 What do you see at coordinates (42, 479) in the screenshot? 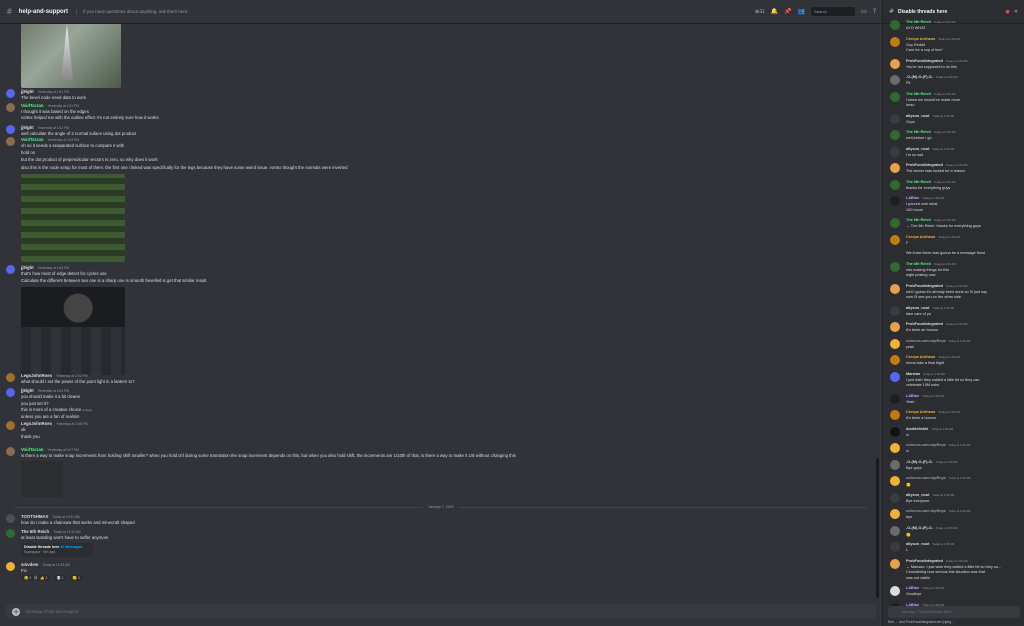
I see `snap-settings-image` at bounding box center [42, 479].